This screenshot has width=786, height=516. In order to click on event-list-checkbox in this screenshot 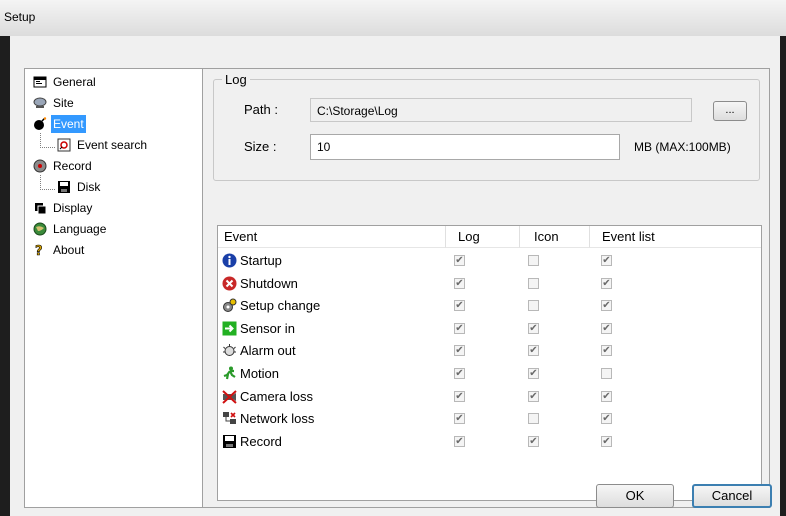, I will do `click(606, 373)`.